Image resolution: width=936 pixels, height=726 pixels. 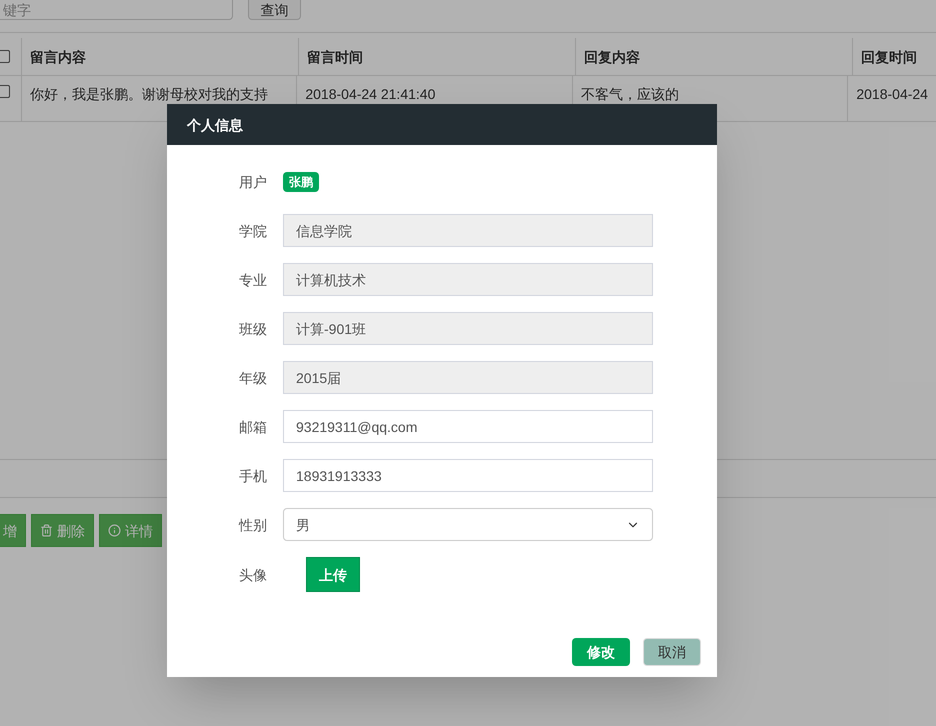 What do you see at coordinates (253, 427) in the screenshot?
I see `field-label: 邮箱` at bounding box center [253, 427].